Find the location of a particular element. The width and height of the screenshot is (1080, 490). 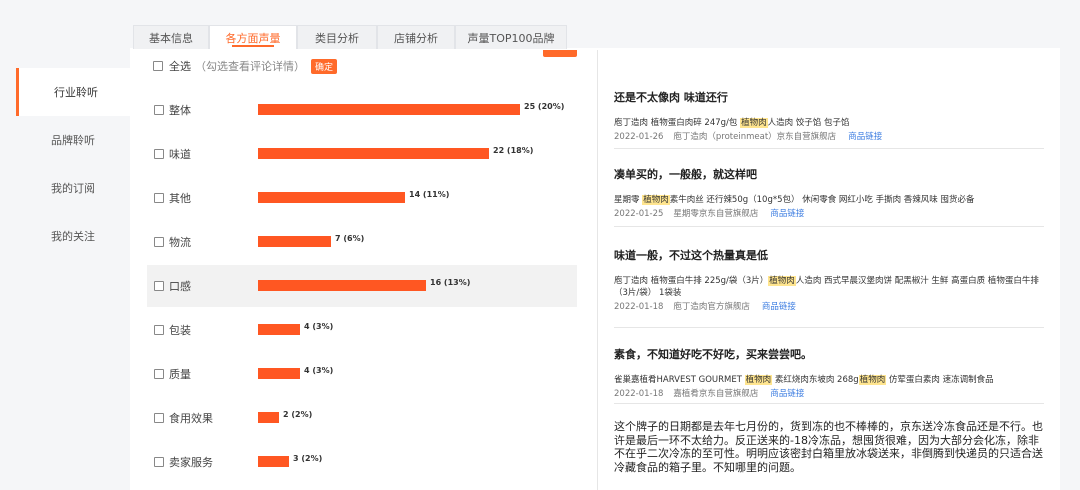

volume-value-label: 2 (2%) is located at coordinates (298, 414).